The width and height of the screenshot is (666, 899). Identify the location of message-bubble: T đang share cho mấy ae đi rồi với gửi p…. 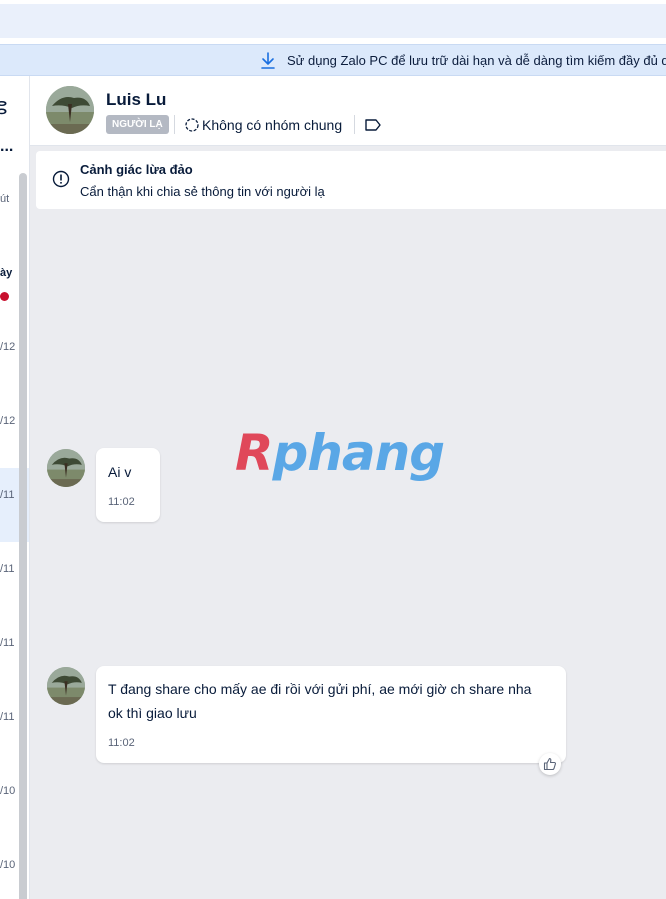
(331, 714).